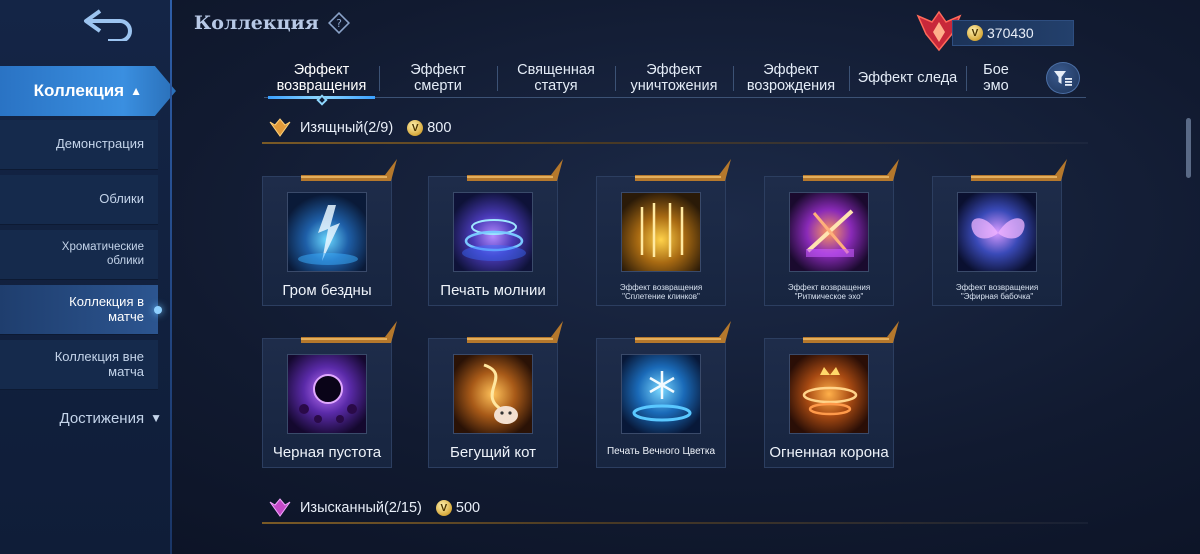  I want to click on tab-death-effect: Эффект смерти, so click(438, 77).